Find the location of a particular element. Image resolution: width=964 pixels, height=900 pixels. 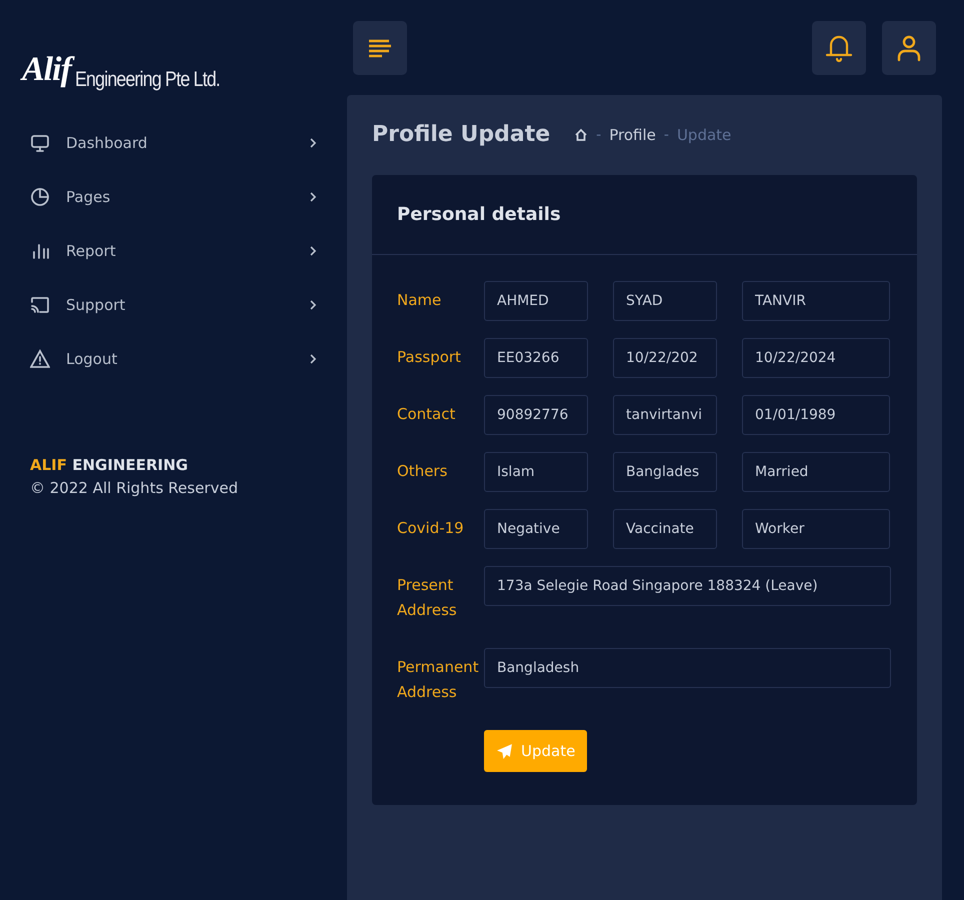

input-field: TANVIR is located at coordinates (816, 301).